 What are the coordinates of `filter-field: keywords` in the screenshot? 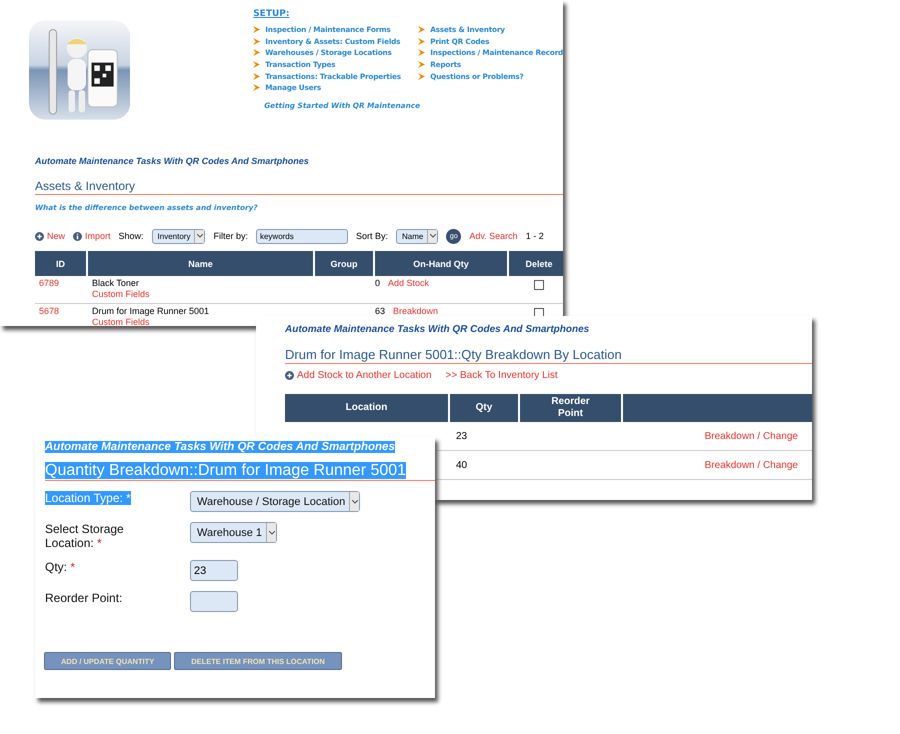 It's located at (302, 236).